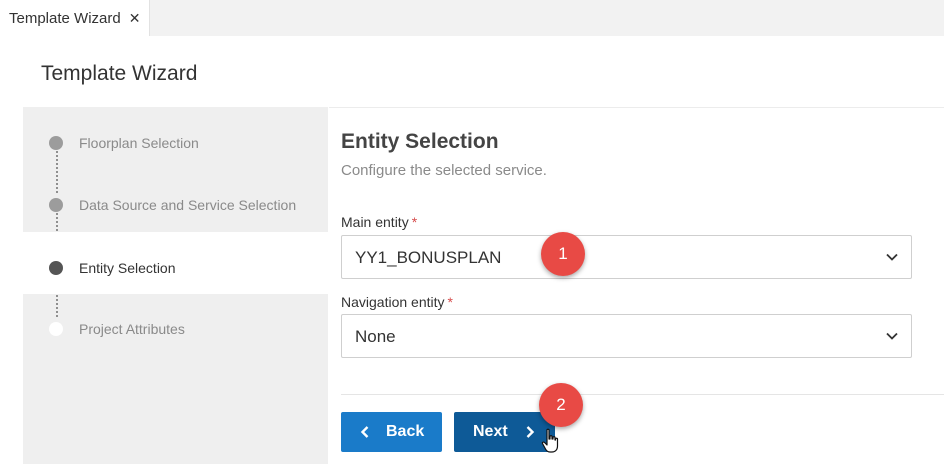 Image resolution: width=944 pixels, height=464 pixels. What do you see at coordinates (405, 431) in the screenshot?
I see `back-button-label: Back` at bounding box center [405, 431].